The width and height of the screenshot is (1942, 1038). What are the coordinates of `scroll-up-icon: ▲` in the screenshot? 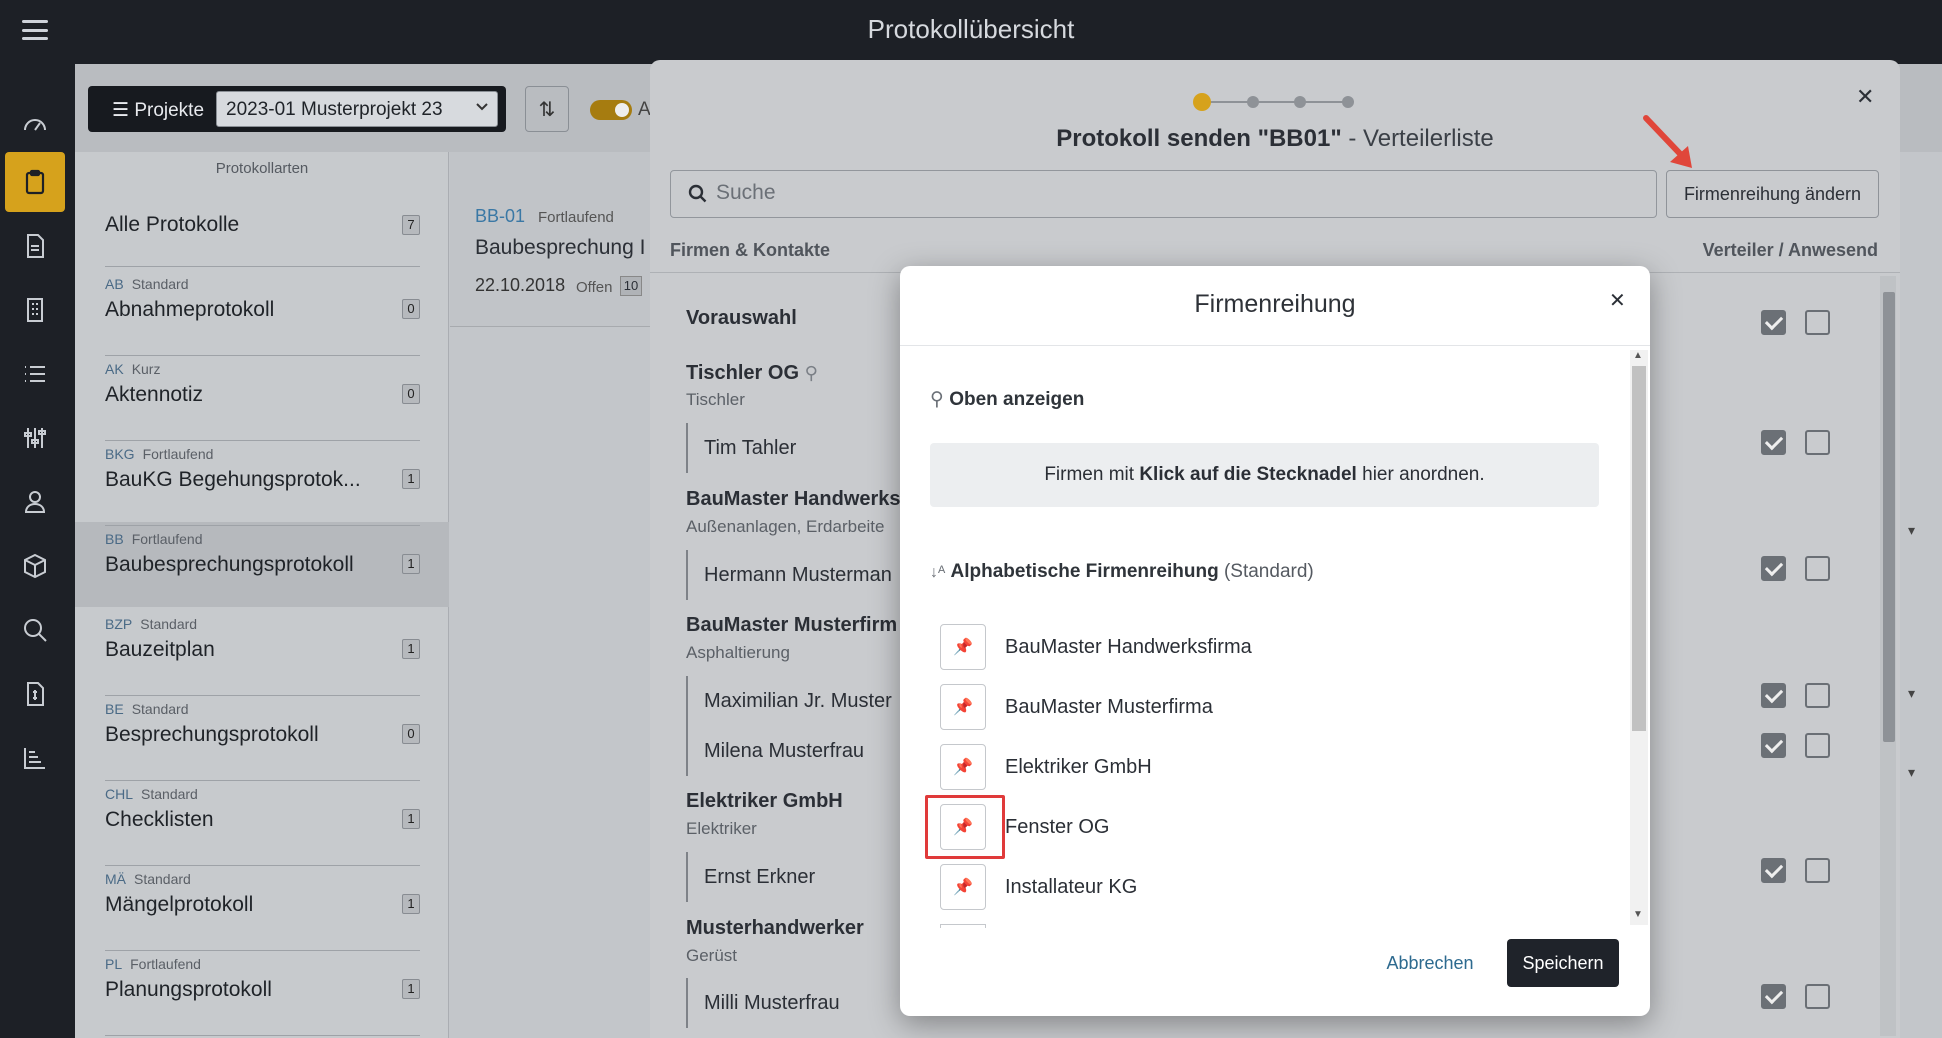 It's located at (1638, 355).